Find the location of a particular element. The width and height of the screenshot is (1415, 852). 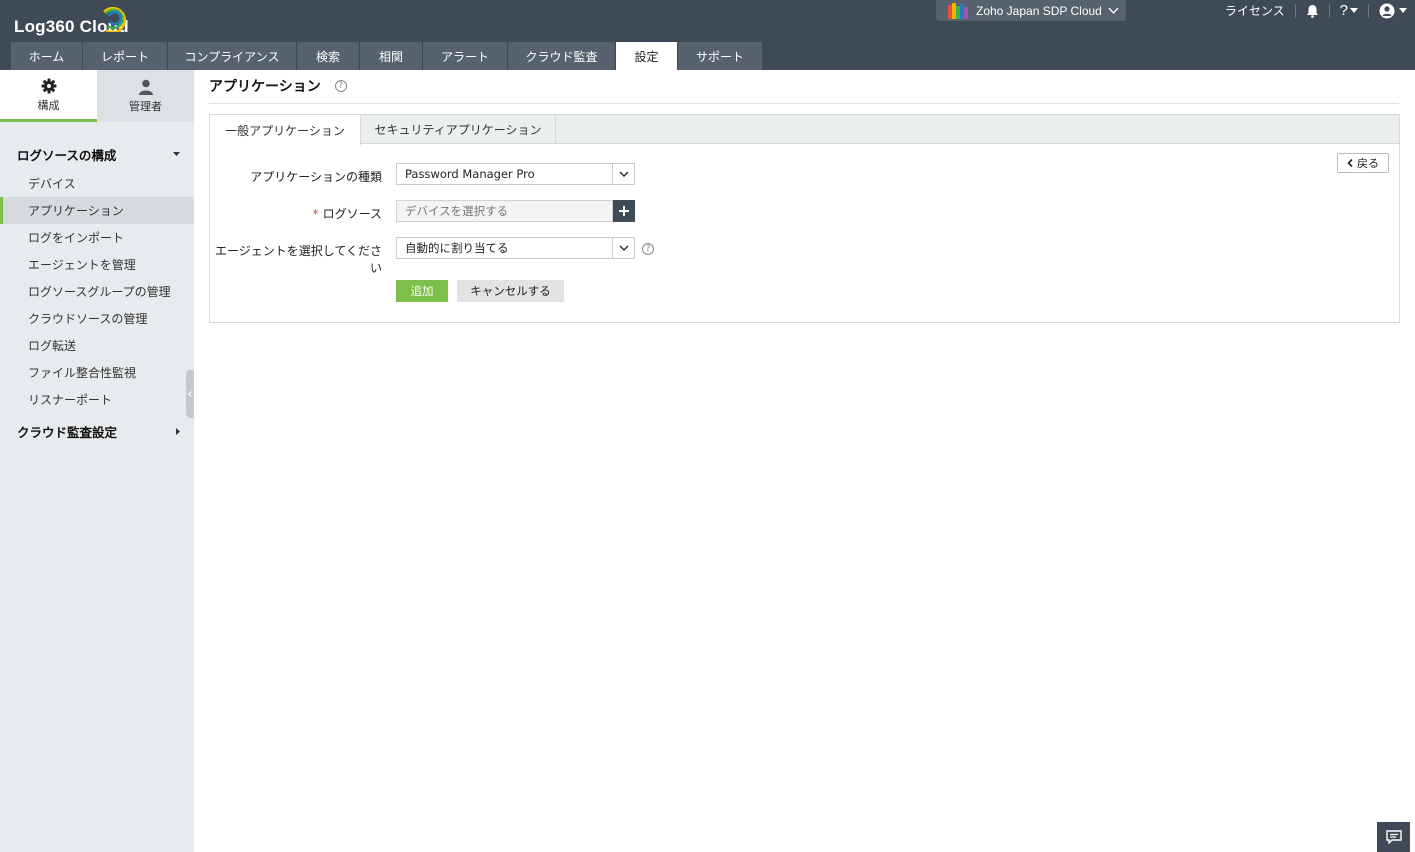

user-menu is located at coordinates (1392, 10).